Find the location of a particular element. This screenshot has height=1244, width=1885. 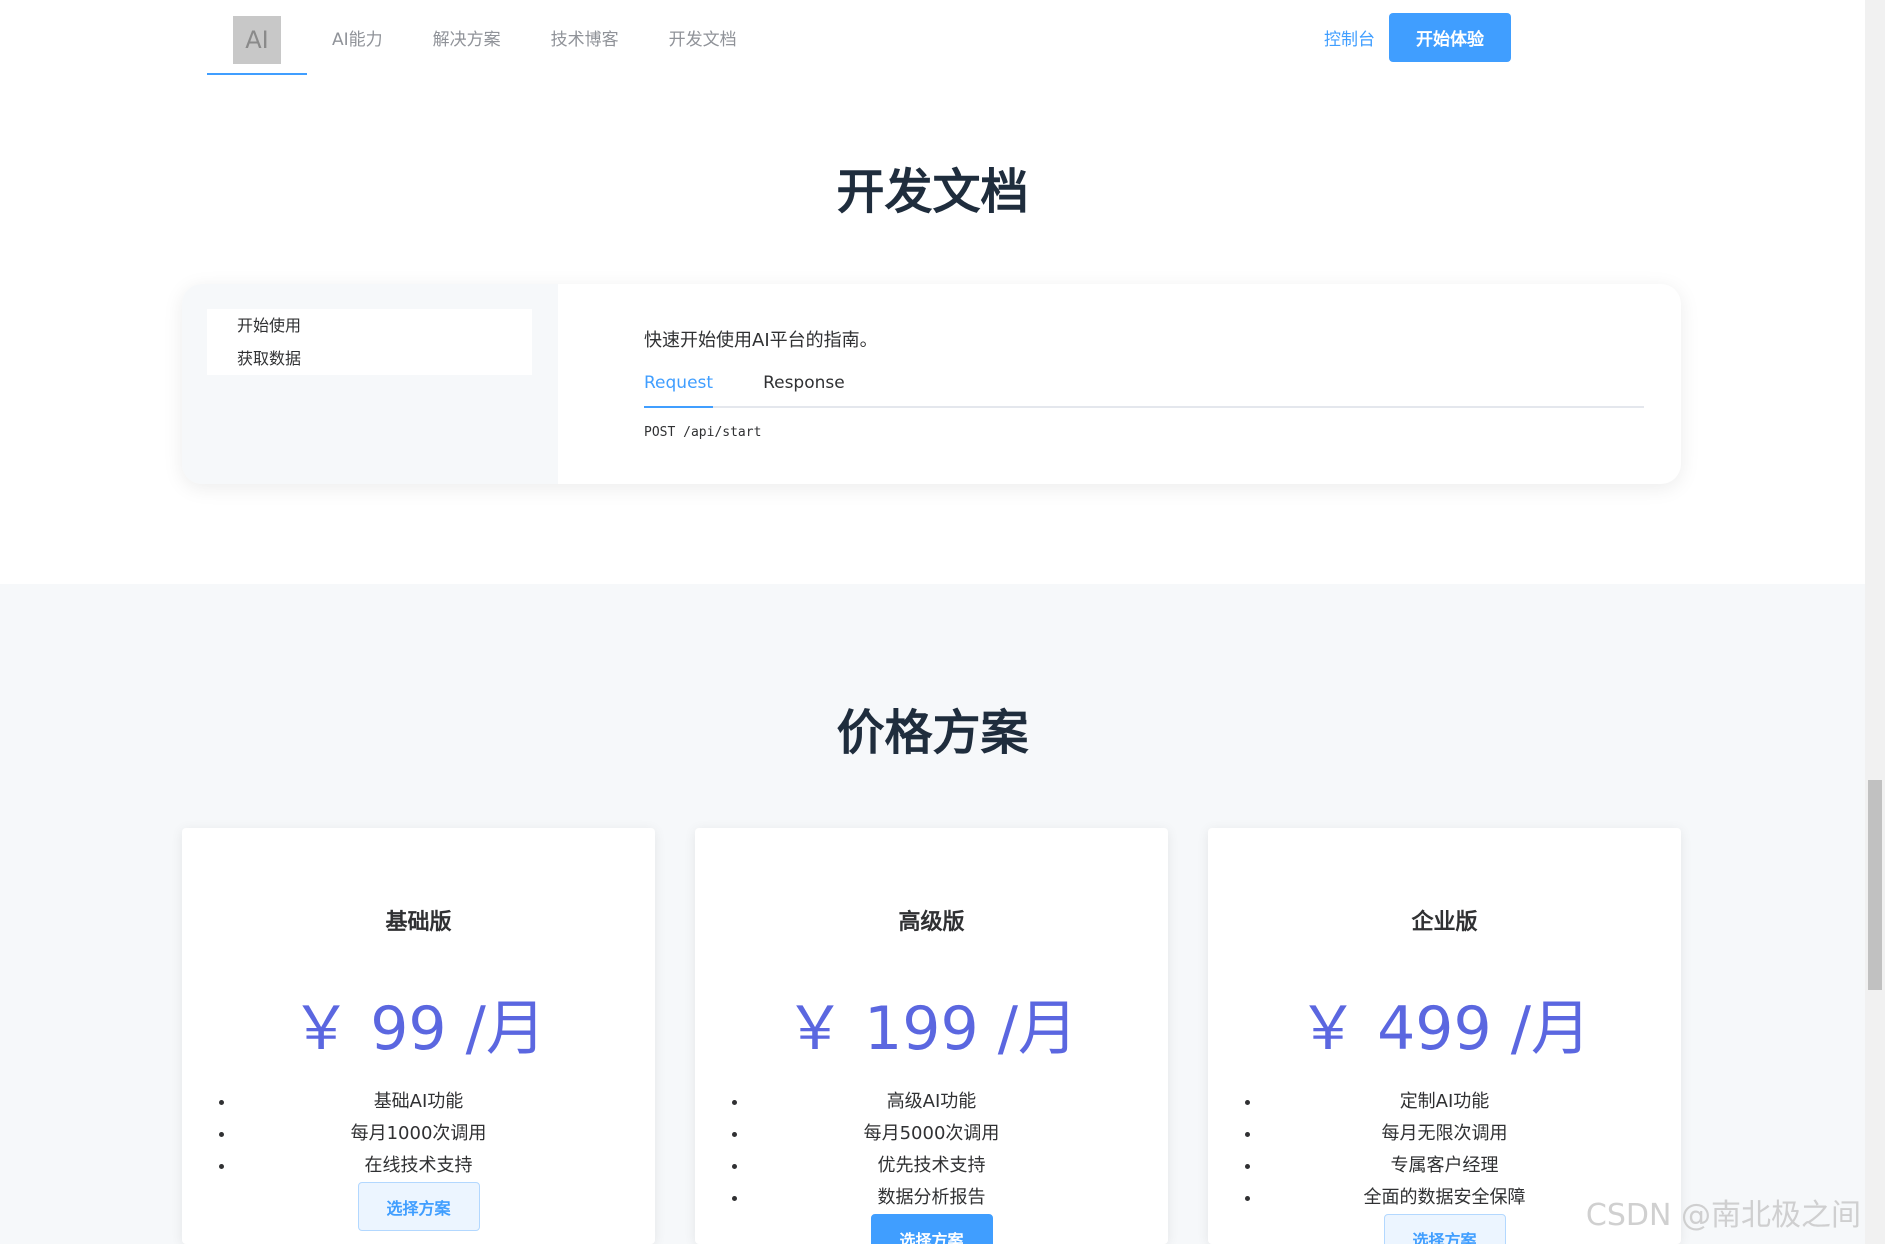

plan-name: 企业版 is located at coordinates (1444, 922).